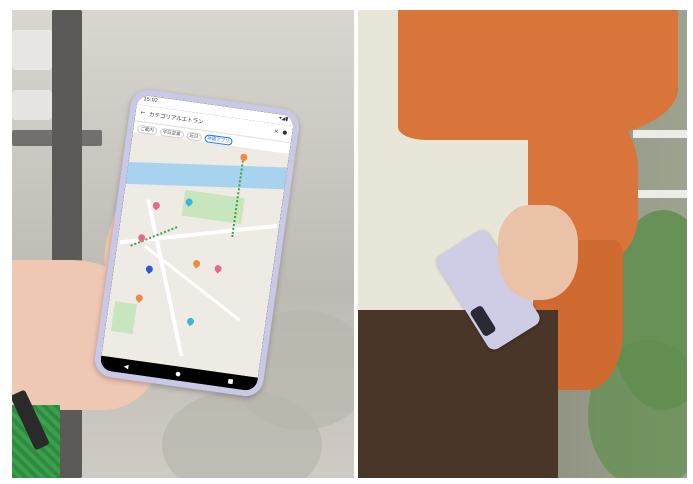  Describe the element at coordinates (57, 138) in the screenshot. I see `background-post` at that location.